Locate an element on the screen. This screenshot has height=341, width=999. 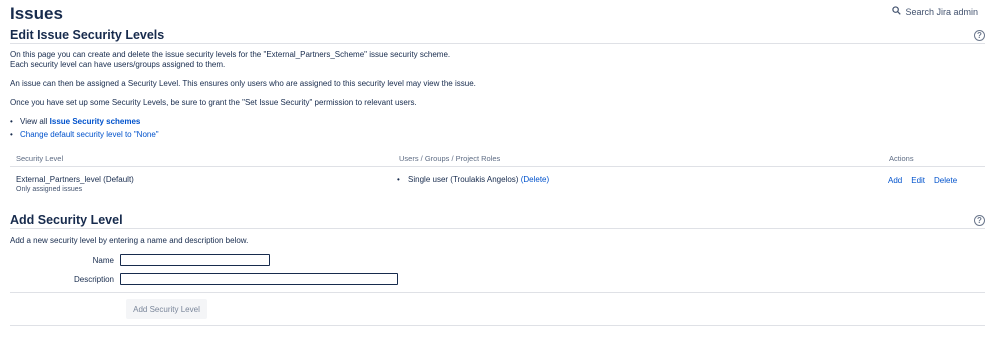
description-form-row: Description is located at coordinates (204, 279).